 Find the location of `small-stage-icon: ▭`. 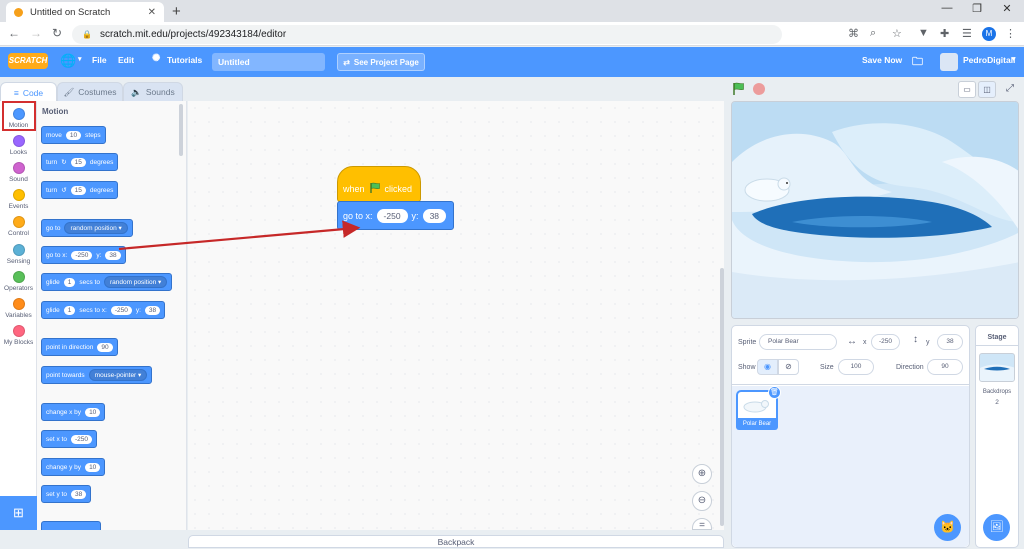

small-stage-icon: ▭ is located at coordinates (967, 89).